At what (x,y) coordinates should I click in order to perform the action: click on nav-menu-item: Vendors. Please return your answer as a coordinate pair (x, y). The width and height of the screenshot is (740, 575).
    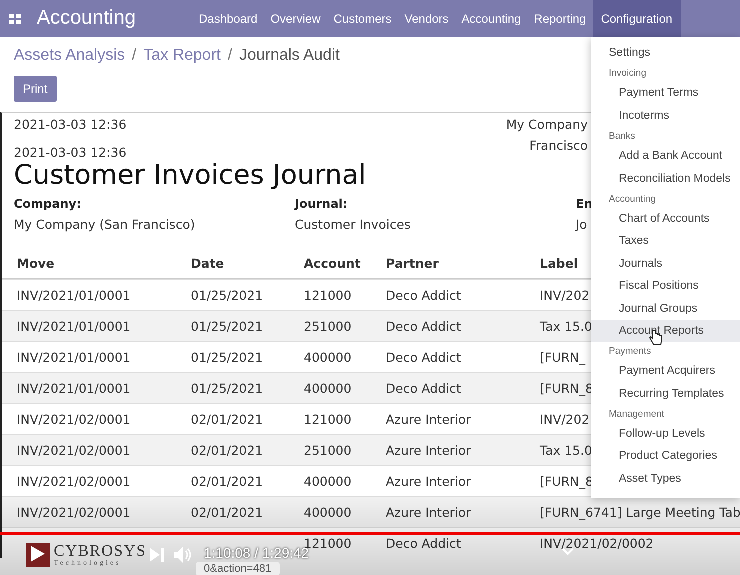
    Looking at the image, I should click on (426, 18).